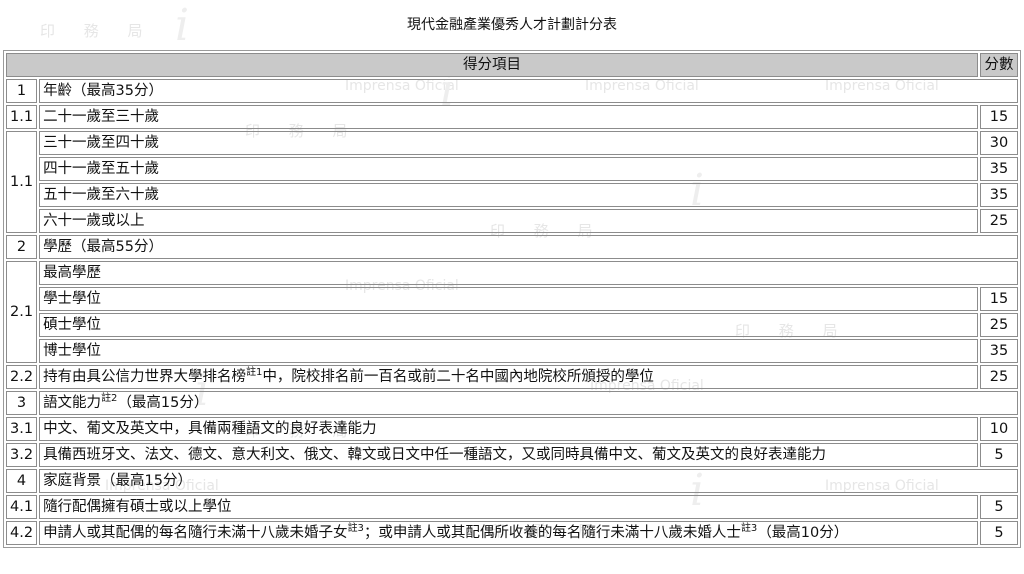 The height and width of the screenshot is (574, 1024). What do you see at coordinates (22, 507) in the screenshot?
I see `item-number: 4.1` at bounding box center [22, 507].